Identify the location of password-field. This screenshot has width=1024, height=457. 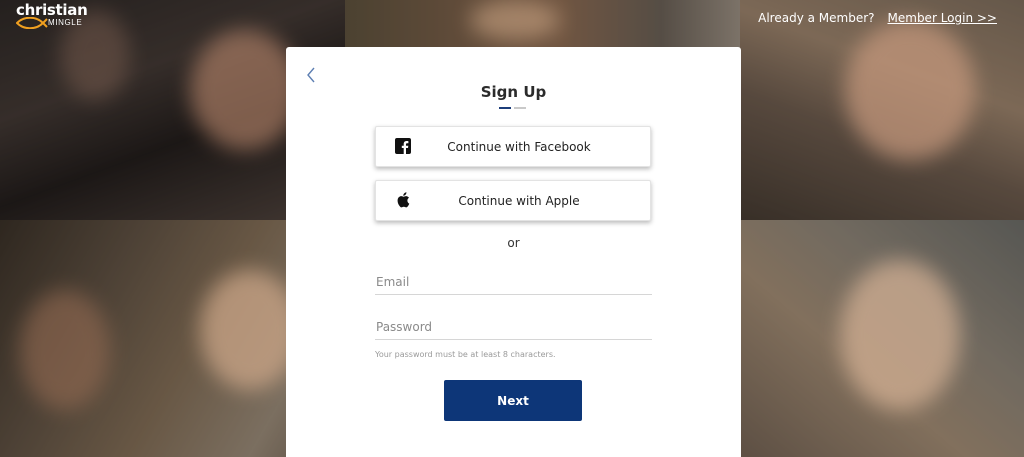
(513, 327).